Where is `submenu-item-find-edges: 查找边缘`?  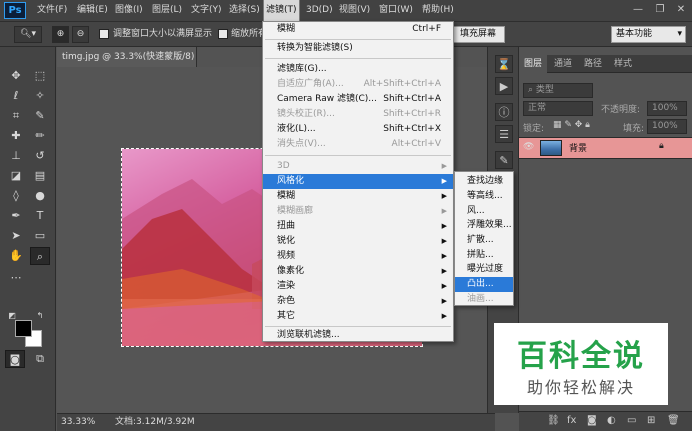
submenu-item-find-edges: 查找边缘 is located at coordinates (484, 181).